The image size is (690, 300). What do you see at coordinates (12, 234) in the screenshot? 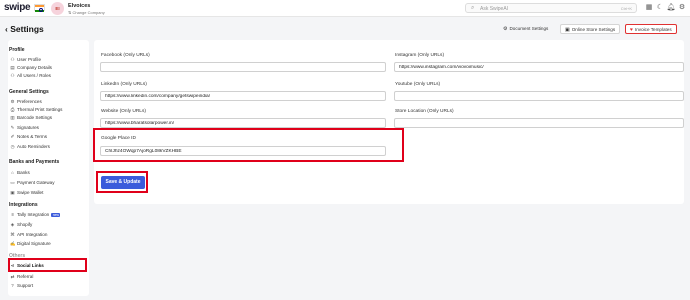
I see `code-icon: ⌘` at bounding box center [12, 234].